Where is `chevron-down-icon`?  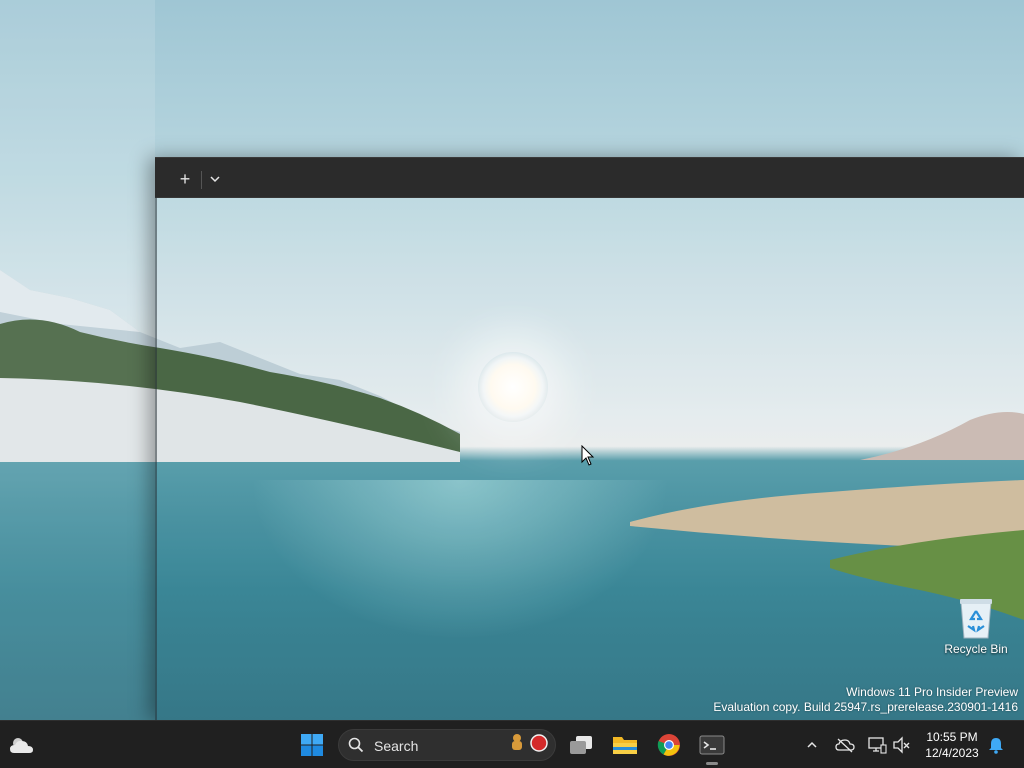
chevron-down-icon is located at coordinates (215, 179).